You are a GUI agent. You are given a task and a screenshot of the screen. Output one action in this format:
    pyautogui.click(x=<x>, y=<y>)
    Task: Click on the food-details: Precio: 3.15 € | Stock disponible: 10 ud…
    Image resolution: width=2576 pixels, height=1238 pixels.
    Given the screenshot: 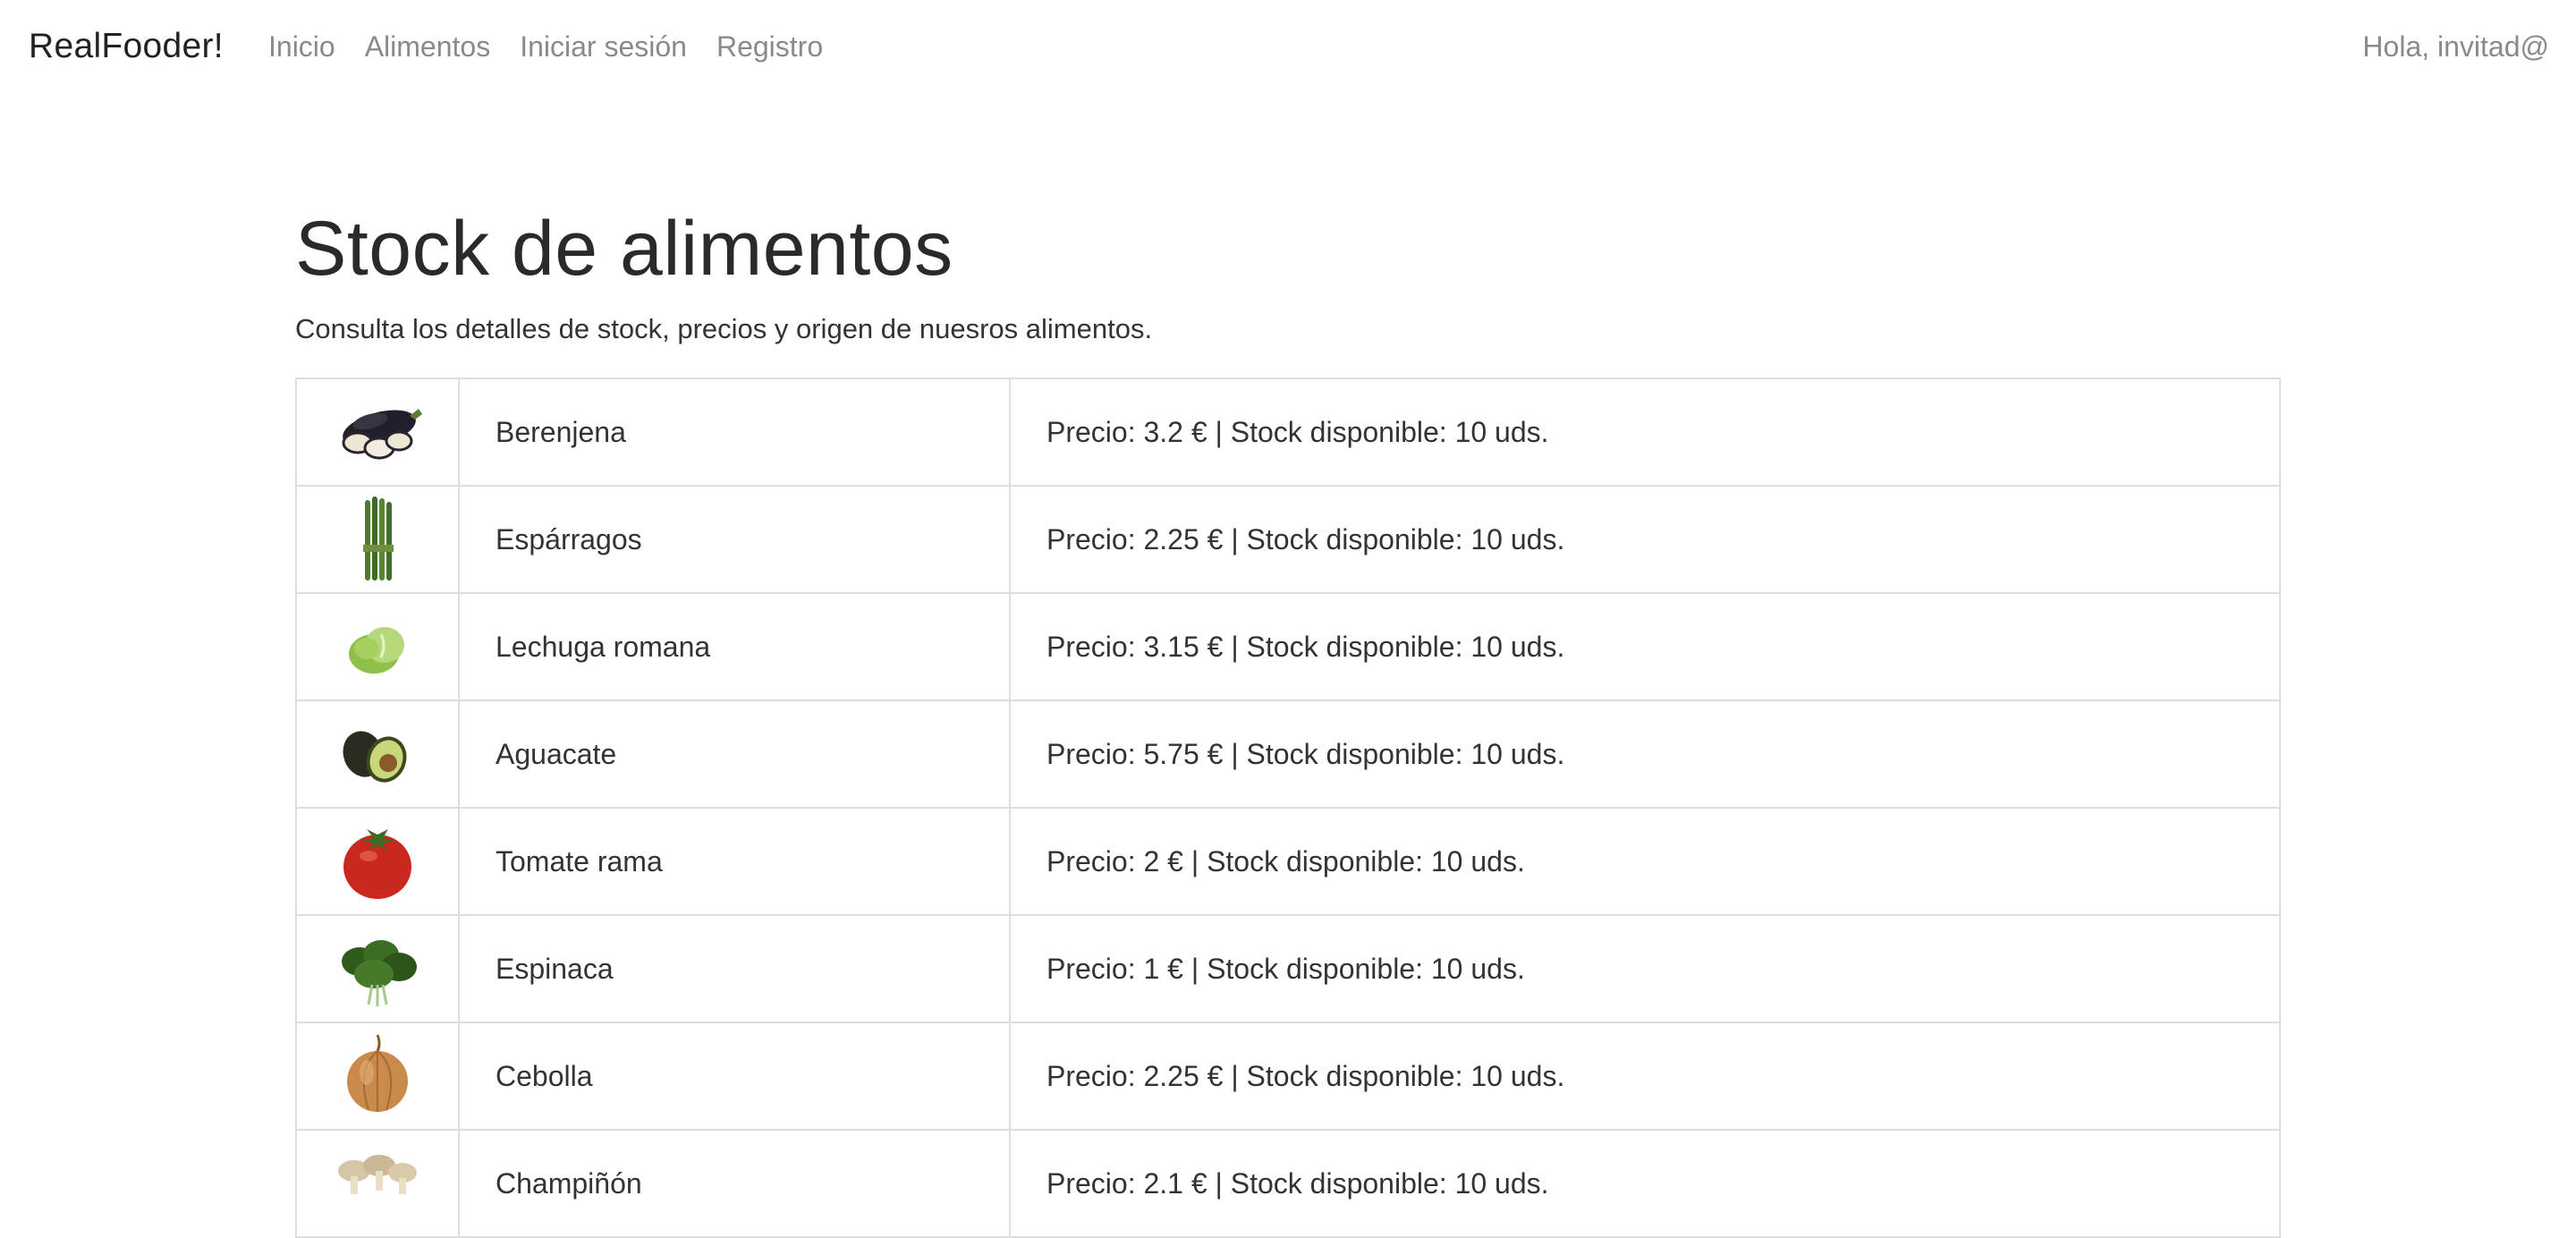 What is the action you would take?
    pyautogui.click(x=1645, y=646)
    